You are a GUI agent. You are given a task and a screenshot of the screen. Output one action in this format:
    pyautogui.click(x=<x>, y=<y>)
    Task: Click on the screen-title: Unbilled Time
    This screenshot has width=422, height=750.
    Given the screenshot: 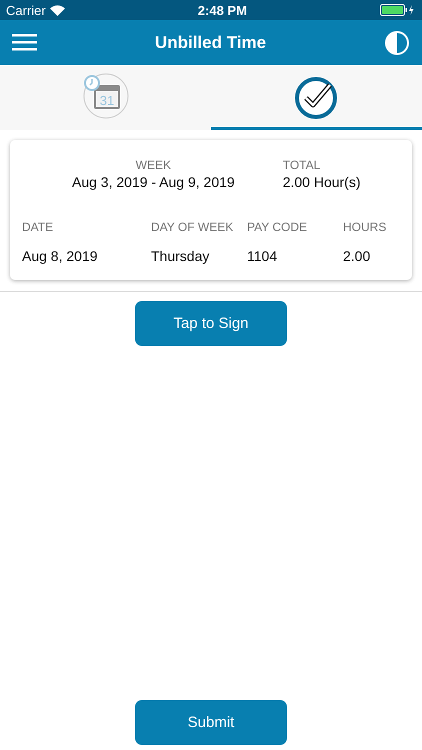 What is the action you would take?
    pyautogui.click(x=210, y=42)
    